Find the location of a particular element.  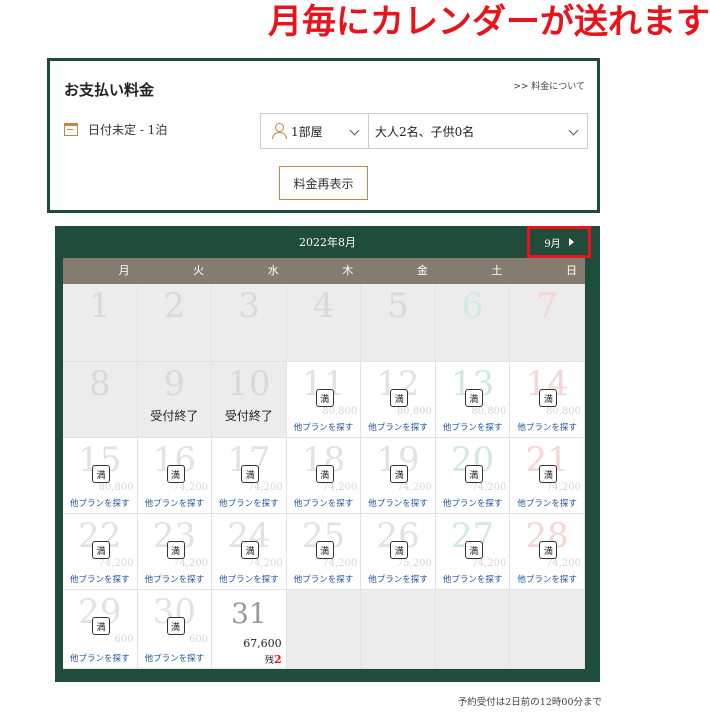

day-number: 8 is located at coordinates (99, 384).